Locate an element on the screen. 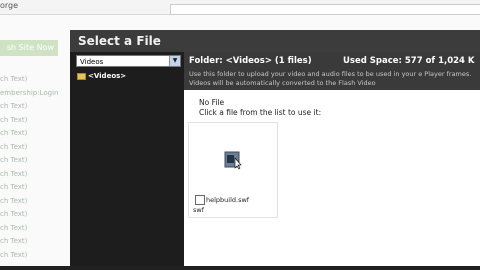 The height and width of the screenshot is (270, 480). folder-tree-item: <Videos> is located at coordinates (101, 76).